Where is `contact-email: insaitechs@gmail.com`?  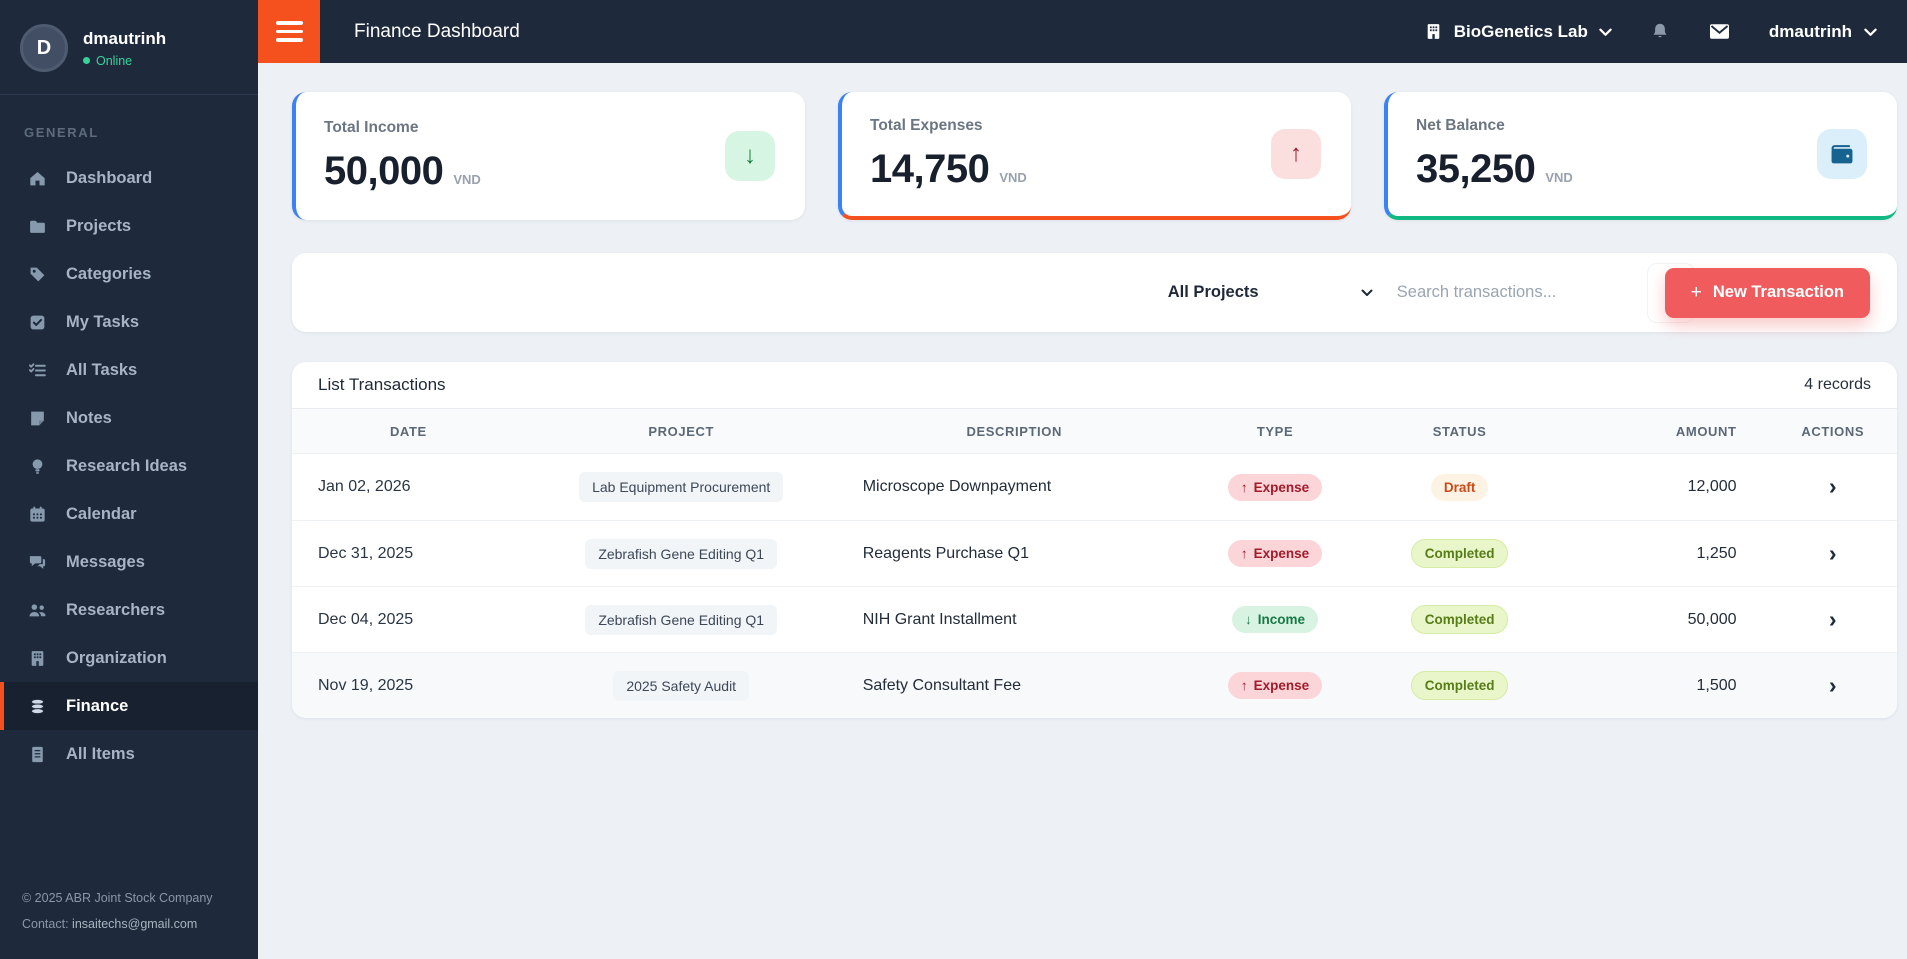 contact-email: insaitechs@gmail.com is located at coordinates (135, 923).